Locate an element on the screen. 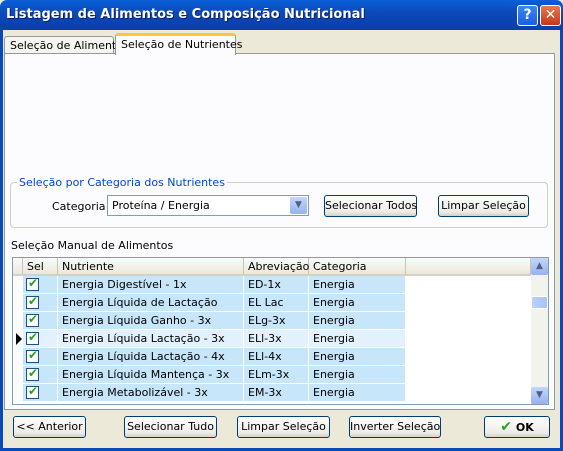 This screenshot has width=563, height=451. category-select-value: Proteína / Energia is located at coordinates (161, 205).